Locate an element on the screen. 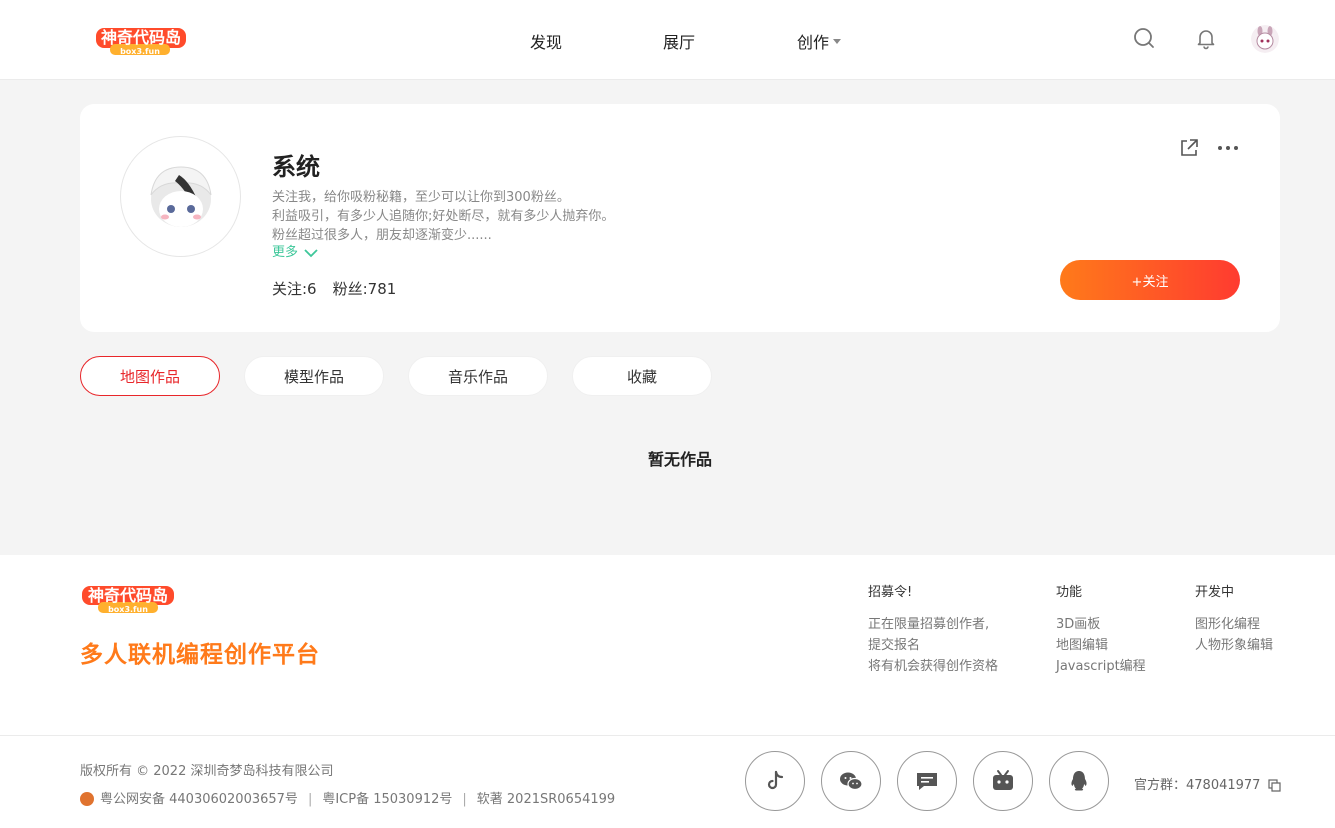 The width and height of the screenshot is (1335, 828). bilibili-icon is located at coordinates (1003, 780).